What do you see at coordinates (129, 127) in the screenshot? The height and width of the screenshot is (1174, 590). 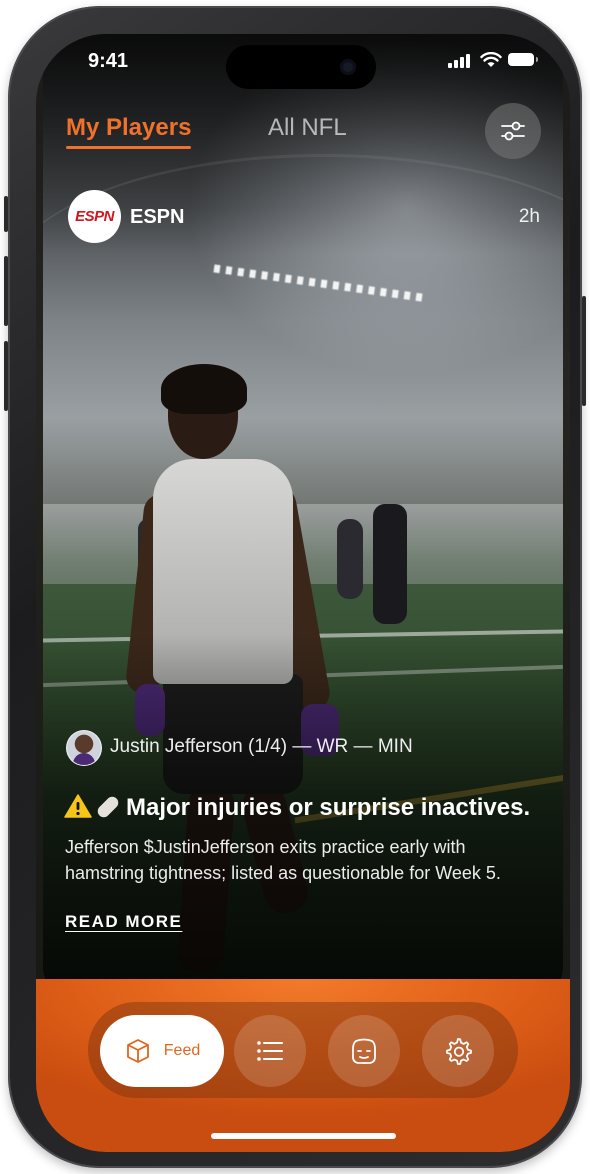 I see `tab-label: My Players` at bounding box center [129, 127].